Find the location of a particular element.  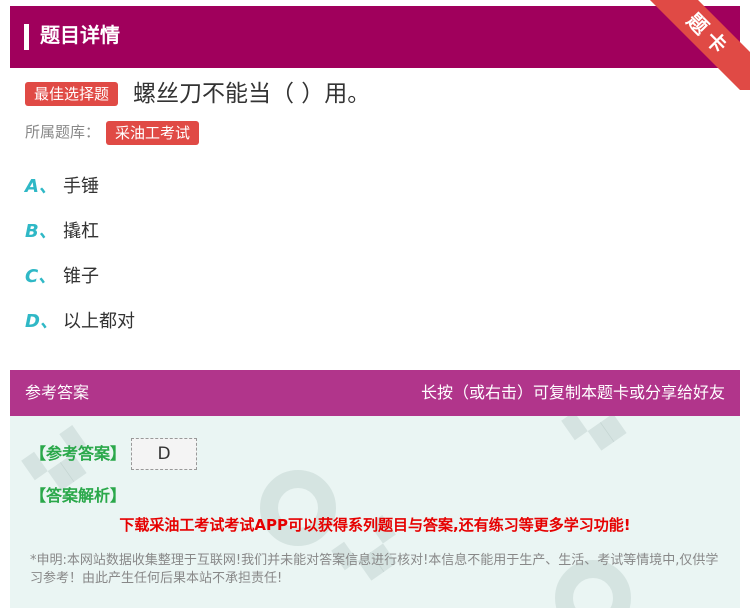

reference-answer-value: D is located at coordinates (164, 454).